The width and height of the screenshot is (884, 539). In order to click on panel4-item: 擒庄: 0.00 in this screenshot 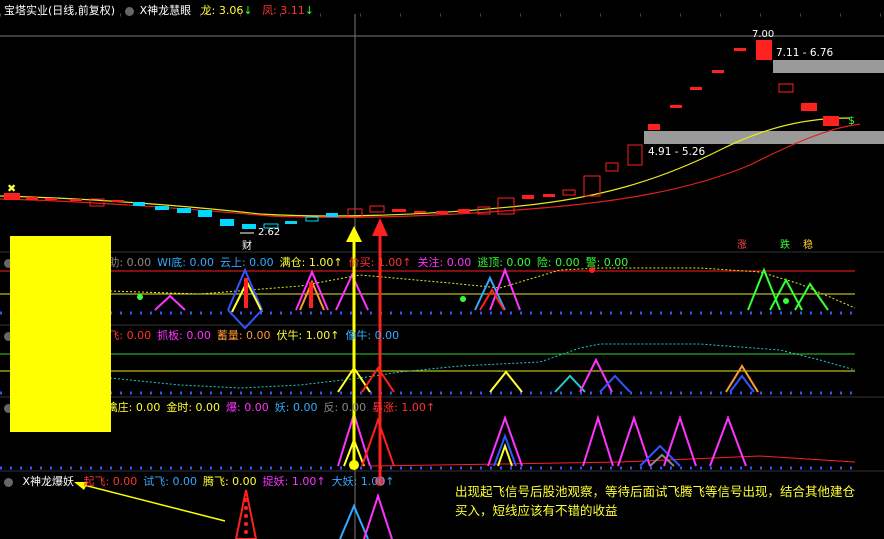, I will do `click(133, 407)`.